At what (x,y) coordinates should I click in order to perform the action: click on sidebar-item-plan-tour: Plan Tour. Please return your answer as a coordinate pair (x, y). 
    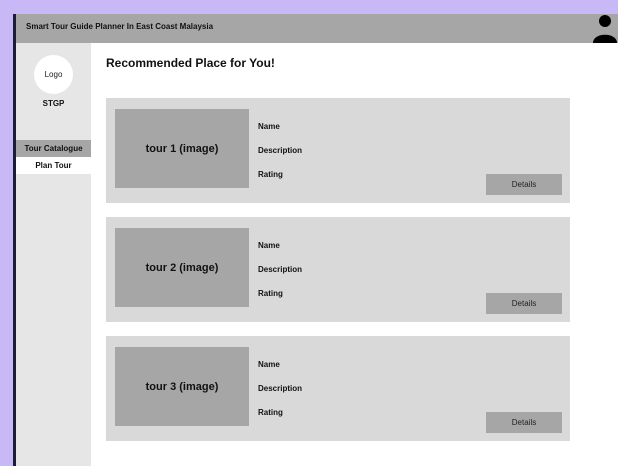
    Looking at the image, I should click on (53, 165).